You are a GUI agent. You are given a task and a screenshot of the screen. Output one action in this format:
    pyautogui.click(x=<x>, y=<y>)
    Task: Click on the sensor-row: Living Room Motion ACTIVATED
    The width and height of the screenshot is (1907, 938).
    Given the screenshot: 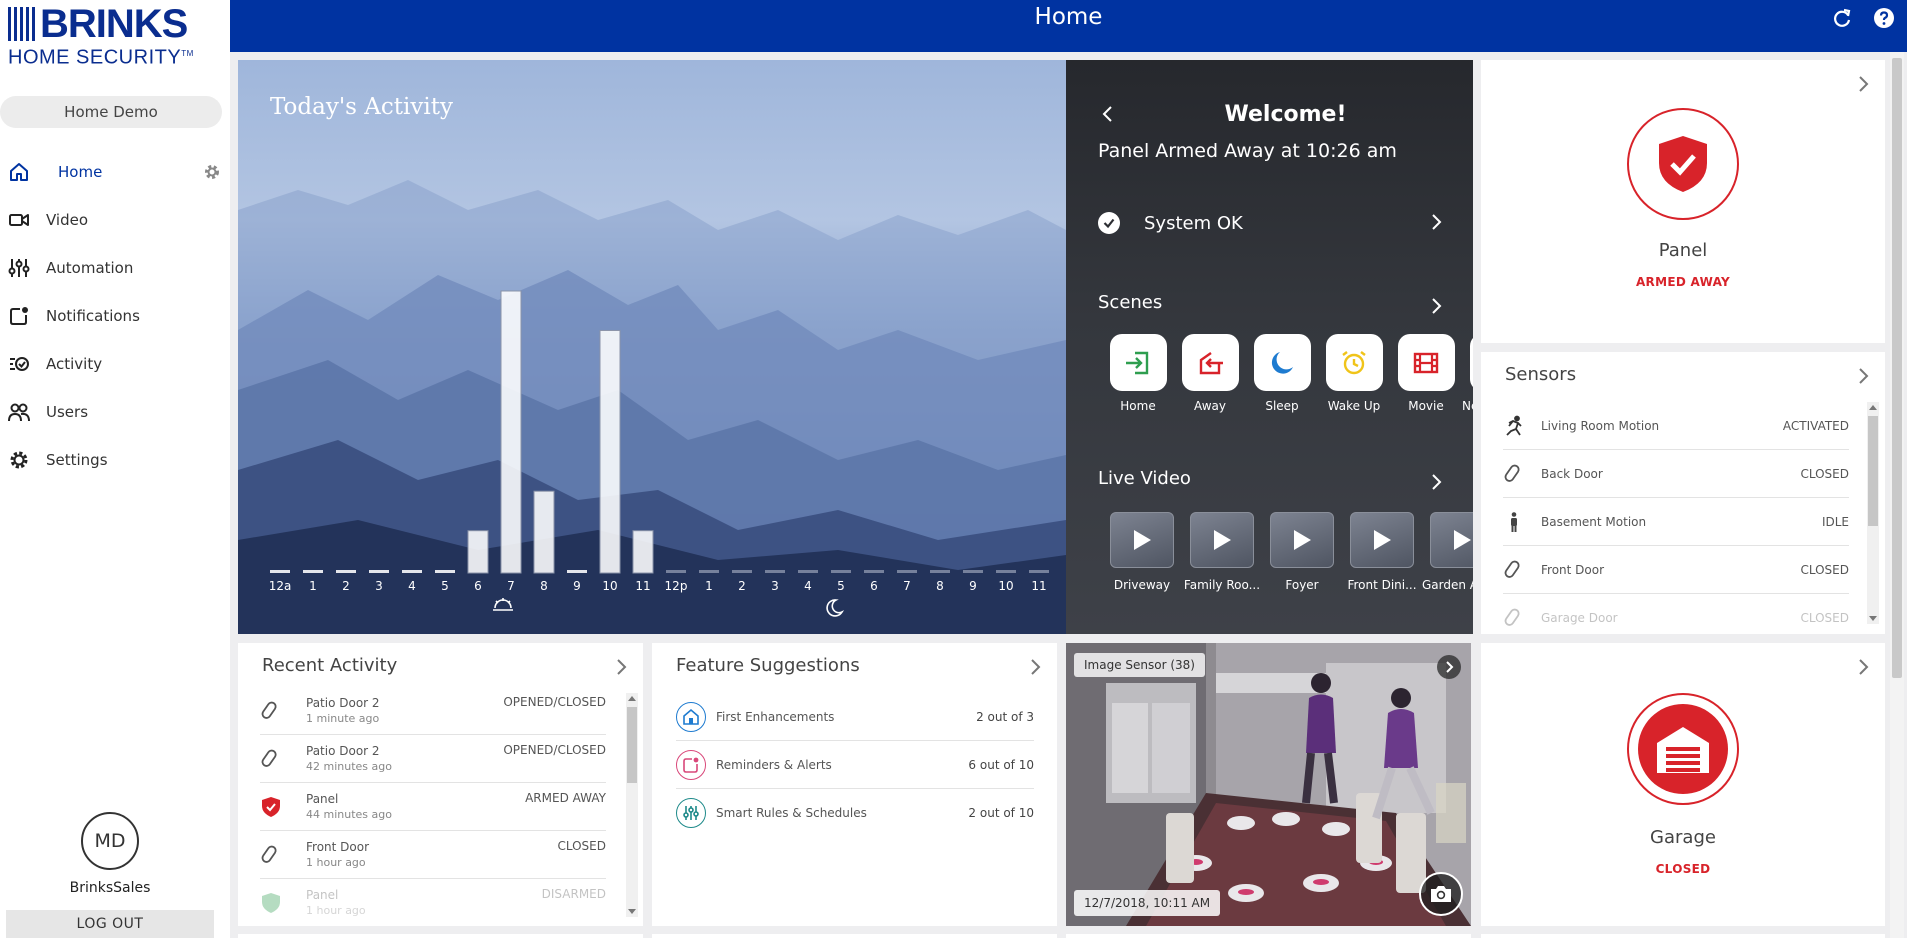 What is the action you would take?
    pyautogui.click(x=1676, y=426)
    